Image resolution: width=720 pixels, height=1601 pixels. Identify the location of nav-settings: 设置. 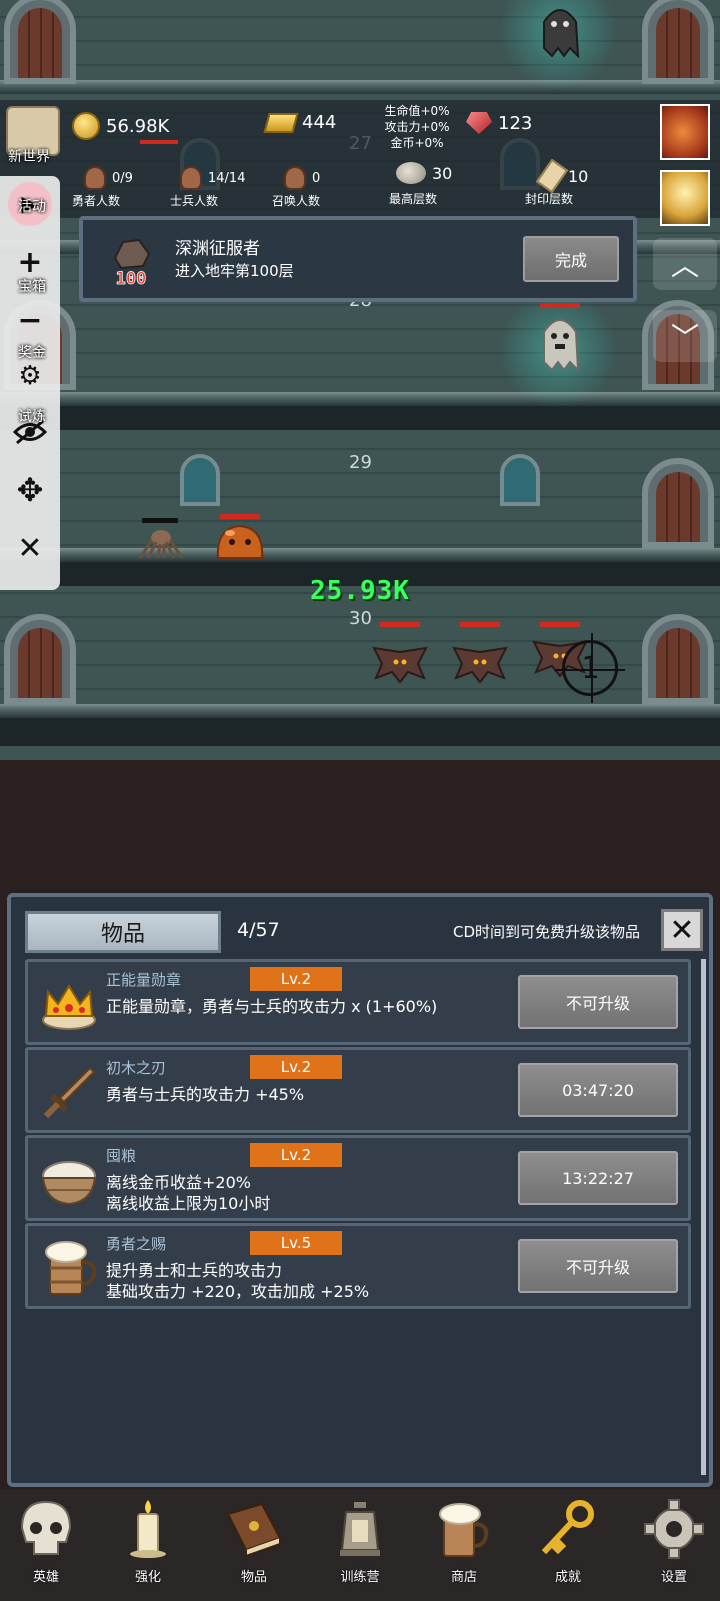
(674, 1546).